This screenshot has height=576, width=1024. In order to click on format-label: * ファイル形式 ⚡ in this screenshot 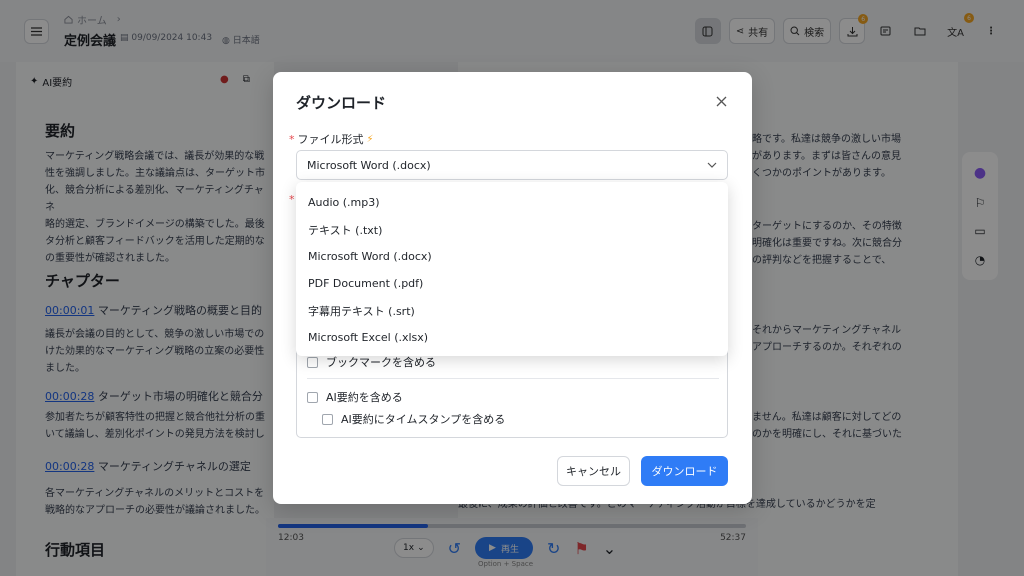, I will do `click(331, 139)`.